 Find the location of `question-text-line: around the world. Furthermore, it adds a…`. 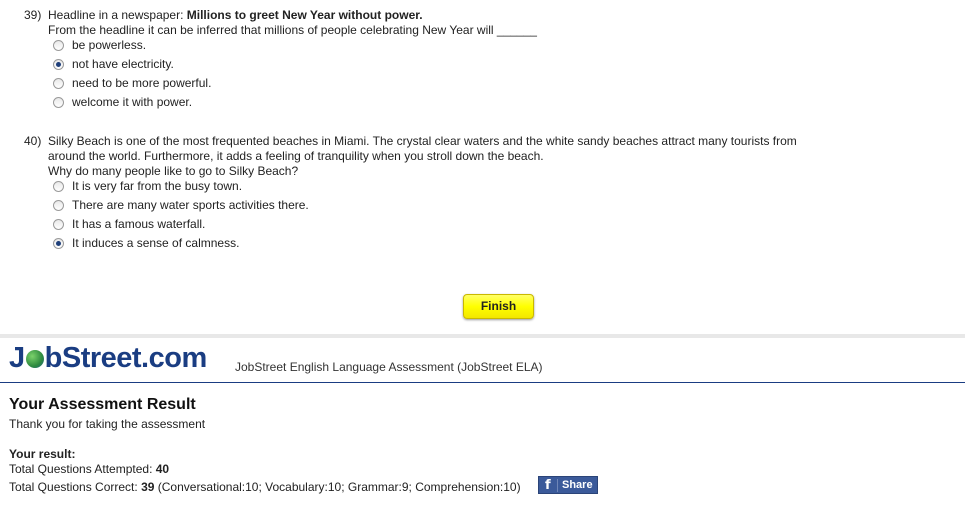

question-text-line: around the world. Furthermore, it adds a… is located at coordinates (296, 156).